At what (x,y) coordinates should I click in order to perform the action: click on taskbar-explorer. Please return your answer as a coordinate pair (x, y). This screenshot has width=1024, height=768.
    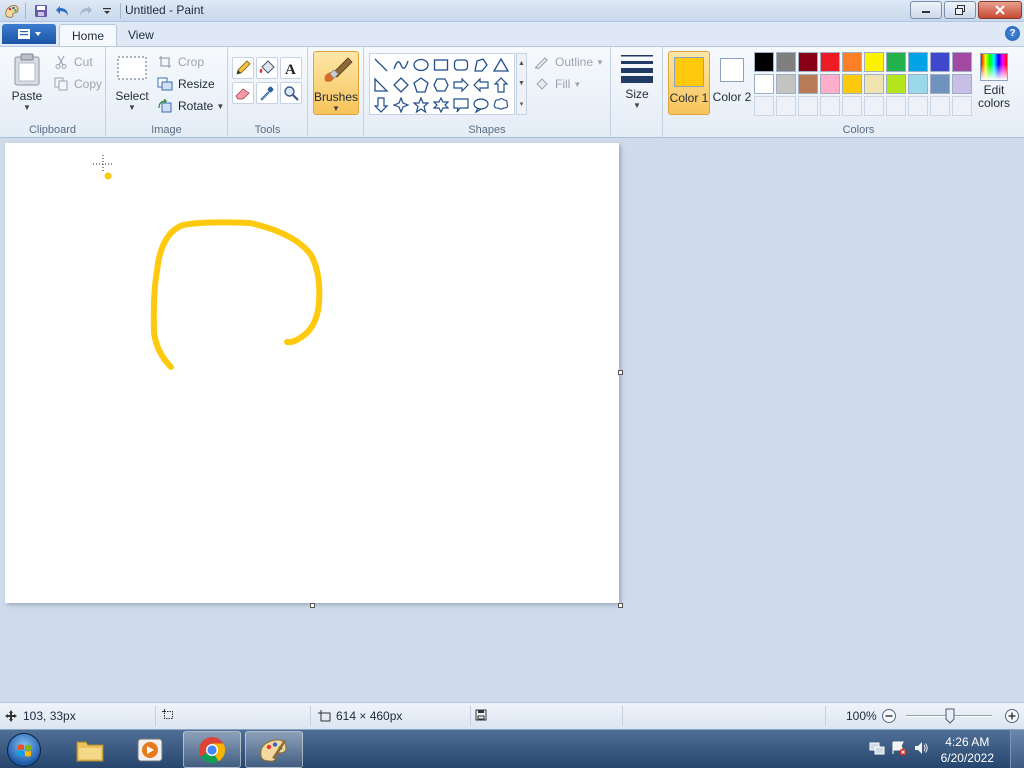
    Looking at the image, I should click on (90, 749).